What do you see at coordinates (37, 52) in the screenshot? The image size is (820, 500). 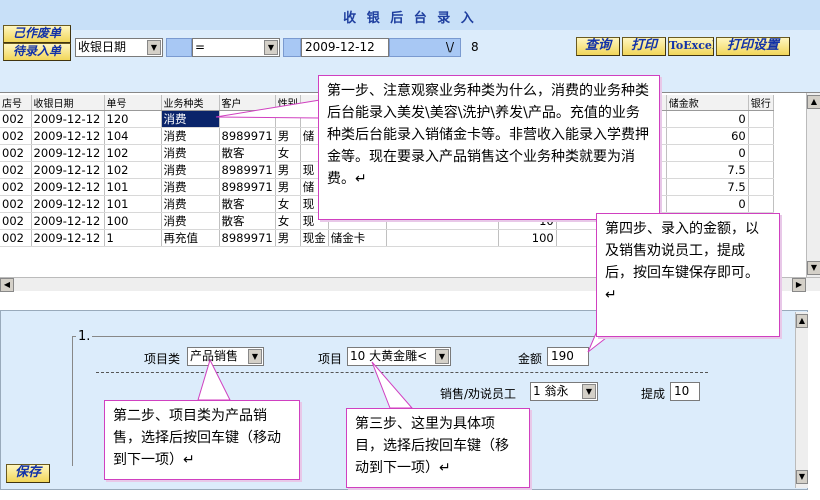 I see `pending-orders-button: 待录入单` at bounding box center [37, 52].